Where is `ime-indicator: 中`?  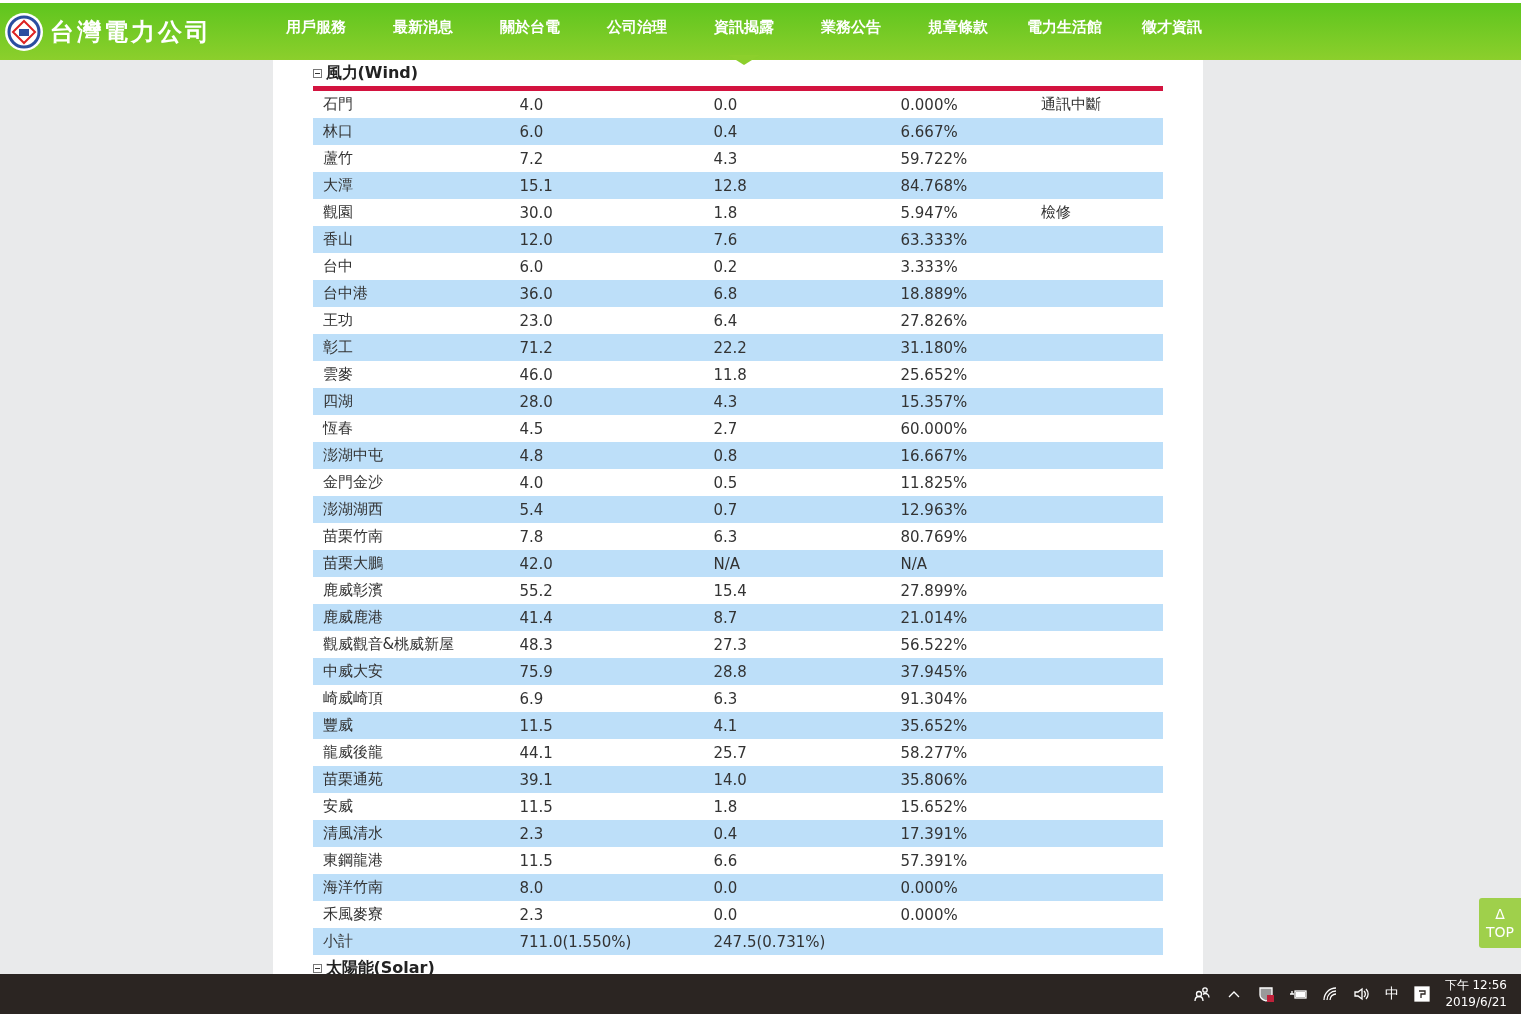
ime-indicator: 中 is located at coordinates (1391, 994).